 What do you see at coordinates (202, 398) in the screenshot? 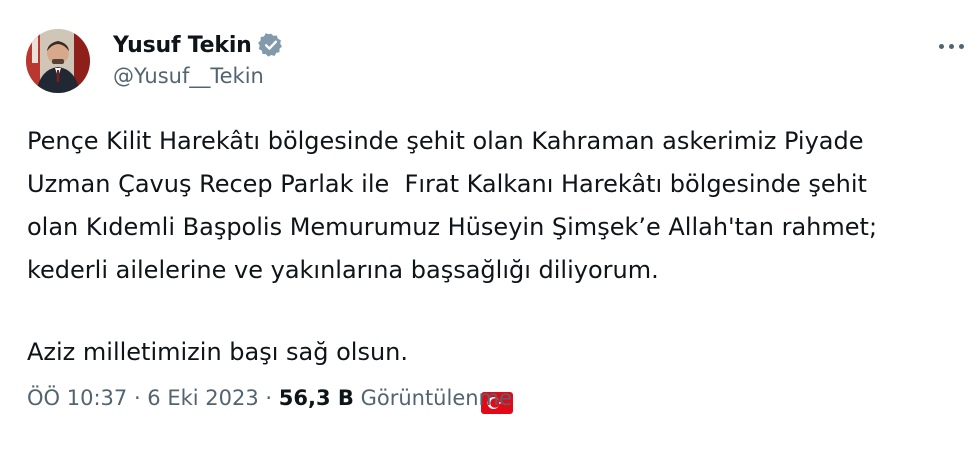
I see `tweet-date: 6 Eki 2023` at bounding box center [202, 398].